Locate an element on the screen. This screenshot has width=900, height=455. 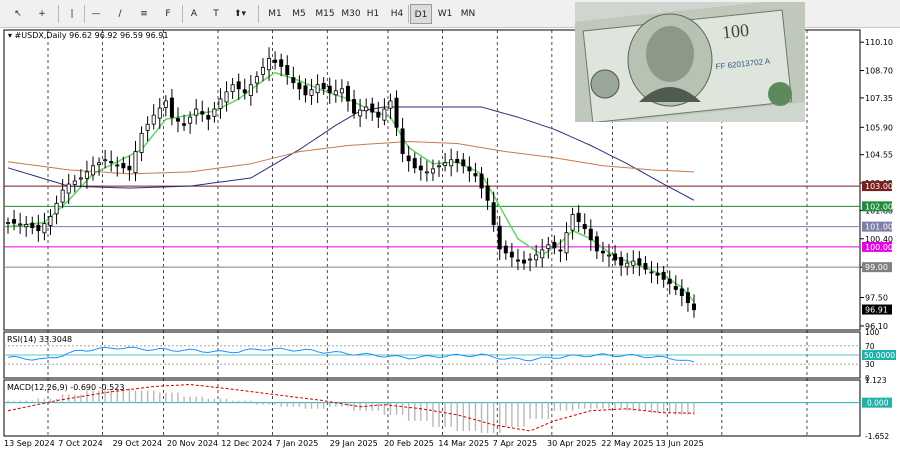
text-label-icon: T is located at coordinates (216, 14).